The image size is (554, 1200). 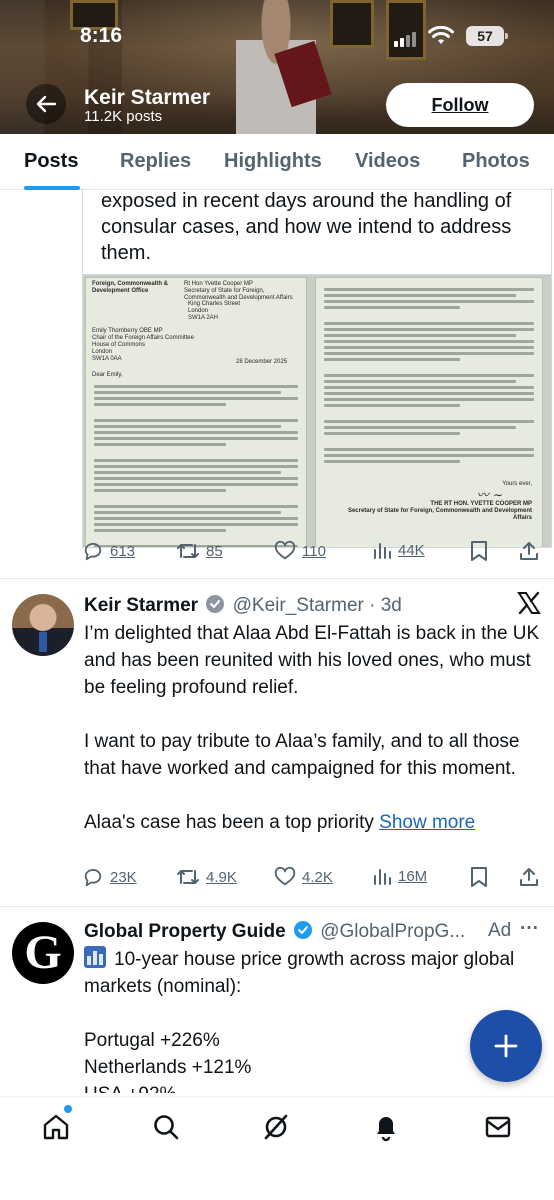 I want to click on nav-grok, so click(x=276, y=1127).